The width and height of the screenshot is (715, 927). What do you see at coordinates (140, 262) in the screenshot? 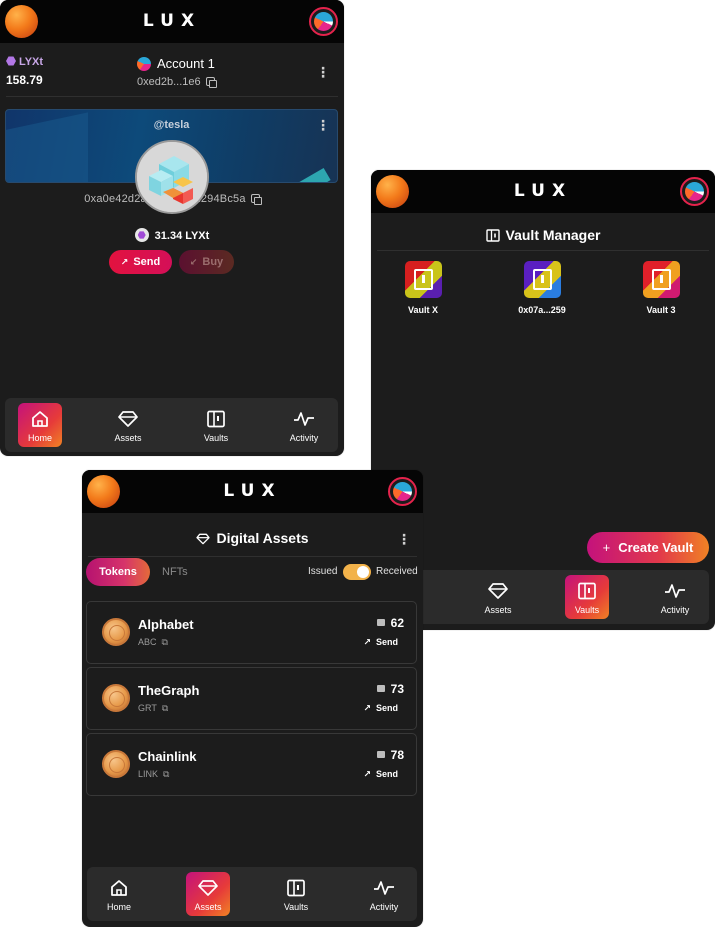
I see `send-button: ↗ Send` at bounding box center [140, 262].